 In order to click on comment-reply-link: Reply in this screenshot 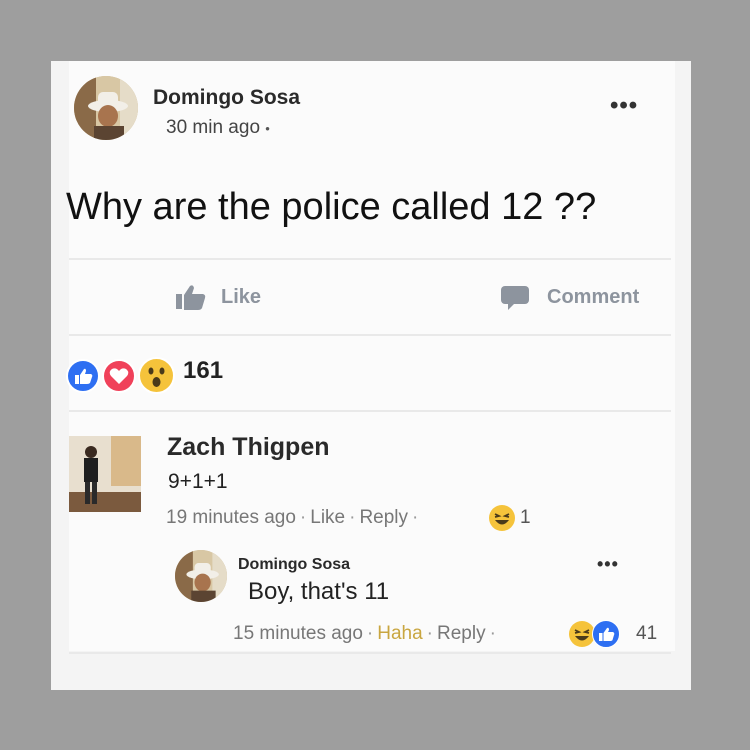, I will do `click(383, 517)`.